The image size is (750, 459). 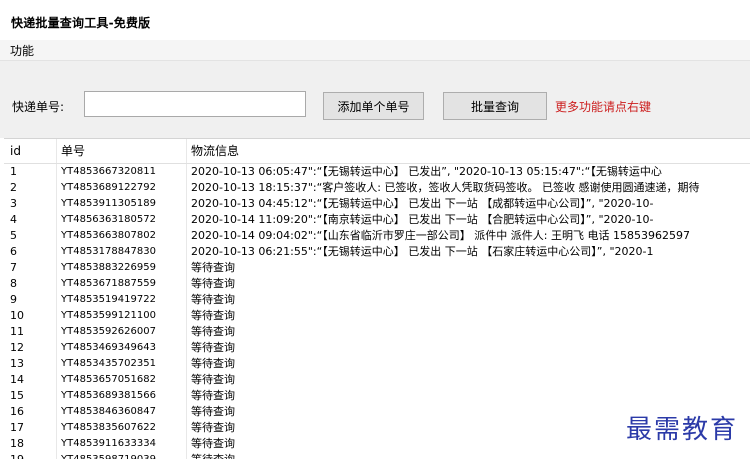 What do you see at coordinates (468, 151) in the screenshot?
I see `column-header-logistics: 物流信息` at bounding box center [468, 151].